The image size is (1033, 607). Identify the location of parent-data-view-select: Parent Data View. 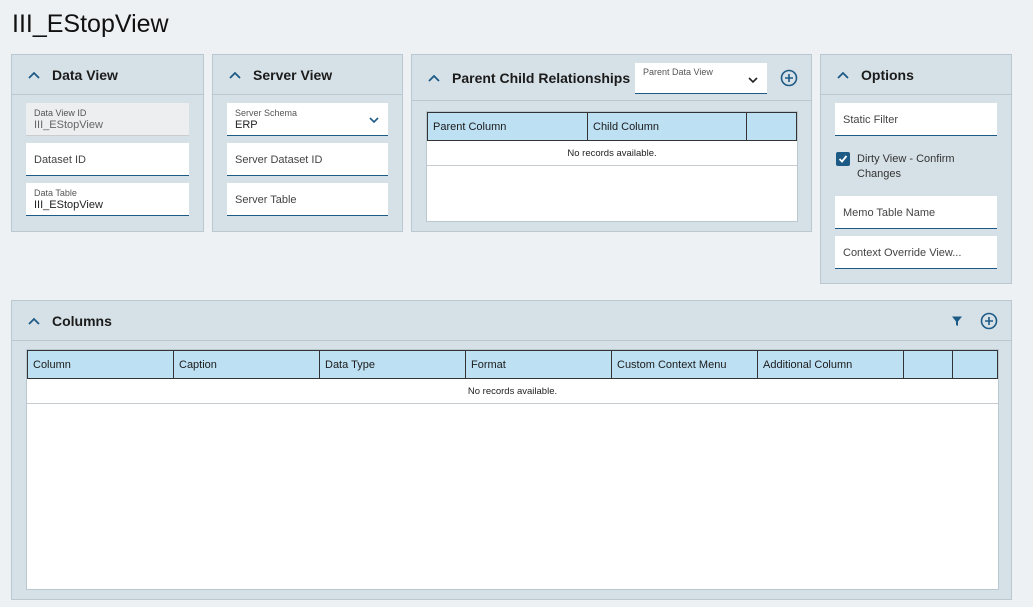
(701, 78).